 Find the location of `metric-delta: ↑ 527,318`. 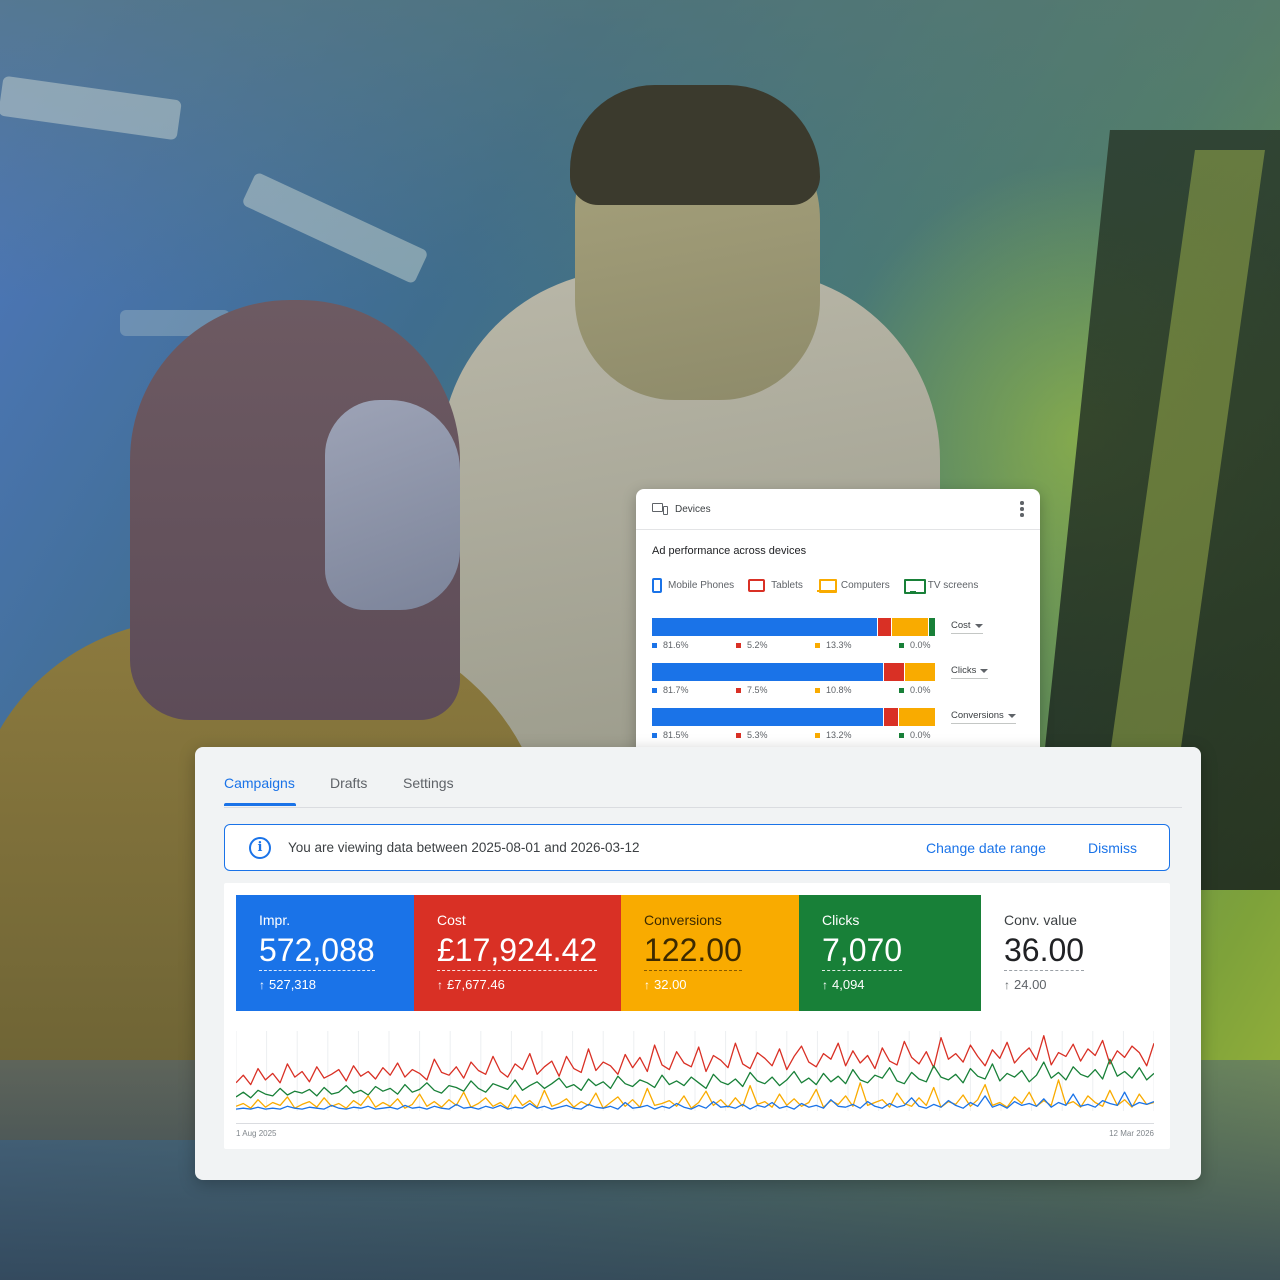

metric-delta: ↑ 527,318 is located at coordinates (287, 984).